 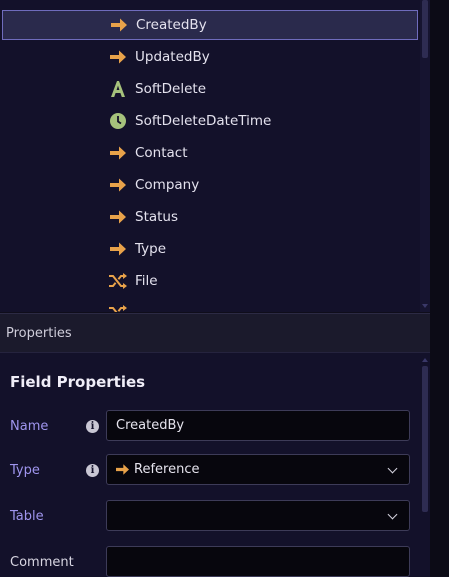 I want to click on table-label: Table, so click(x=27, y=516).